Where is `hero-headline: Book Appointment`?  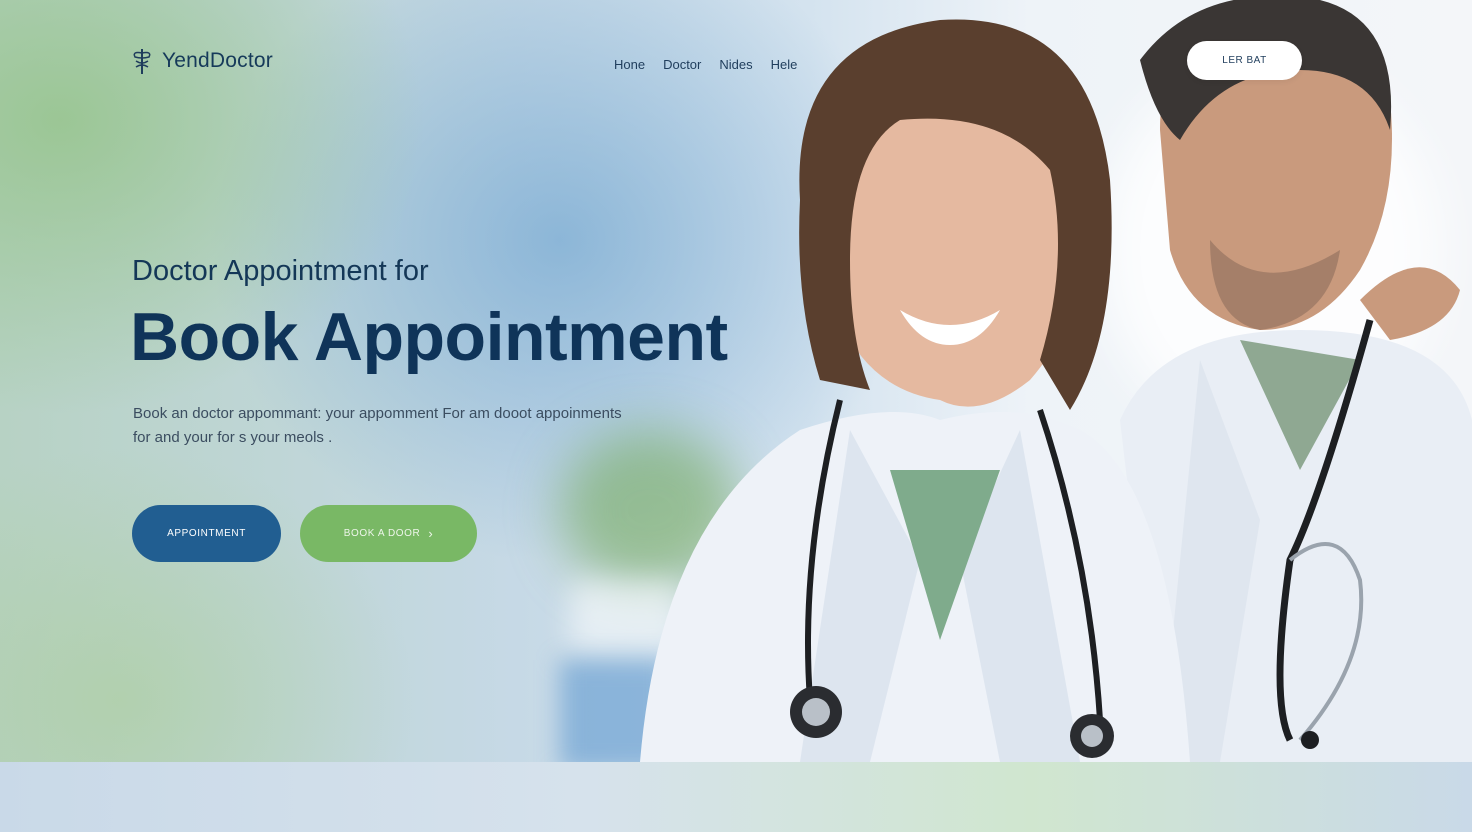
hero-headline: Book Appointment is located at coordinates (429, 337).